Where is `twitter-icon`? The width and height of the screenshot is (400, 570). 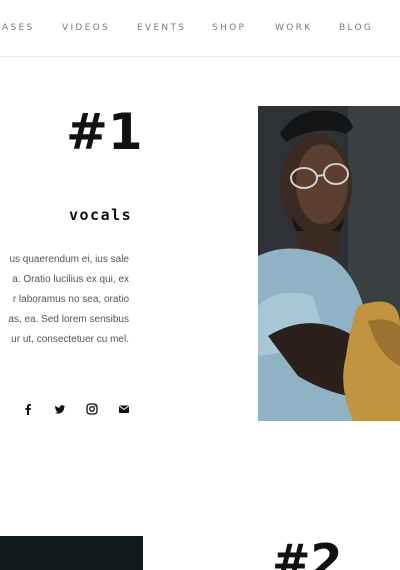 twitter-icon is located at coordinates (60, 409).